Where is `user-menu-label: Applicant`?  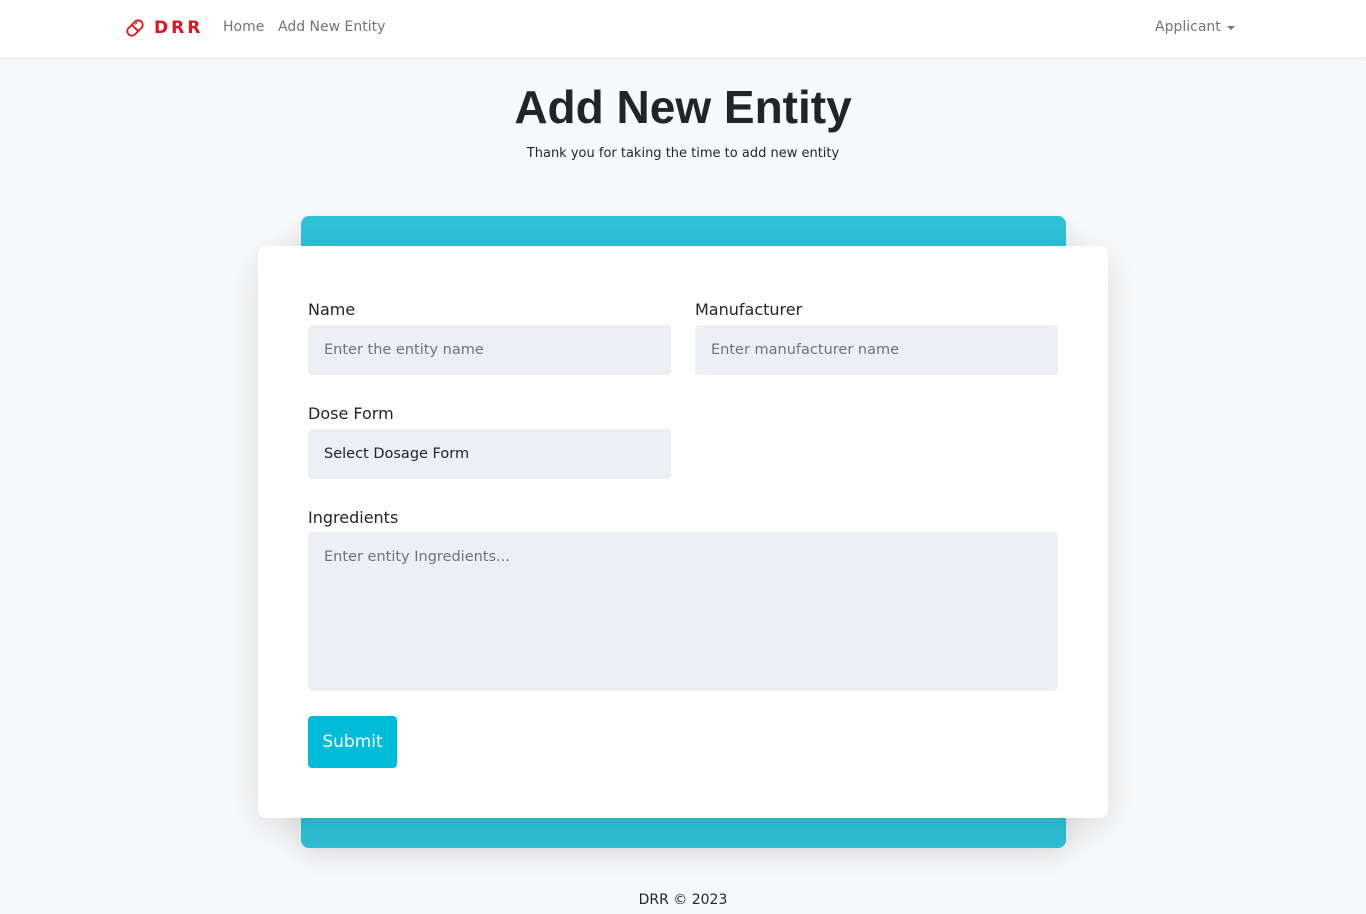
user-menu-label: Applicant is located at coordinates (1188, 27).